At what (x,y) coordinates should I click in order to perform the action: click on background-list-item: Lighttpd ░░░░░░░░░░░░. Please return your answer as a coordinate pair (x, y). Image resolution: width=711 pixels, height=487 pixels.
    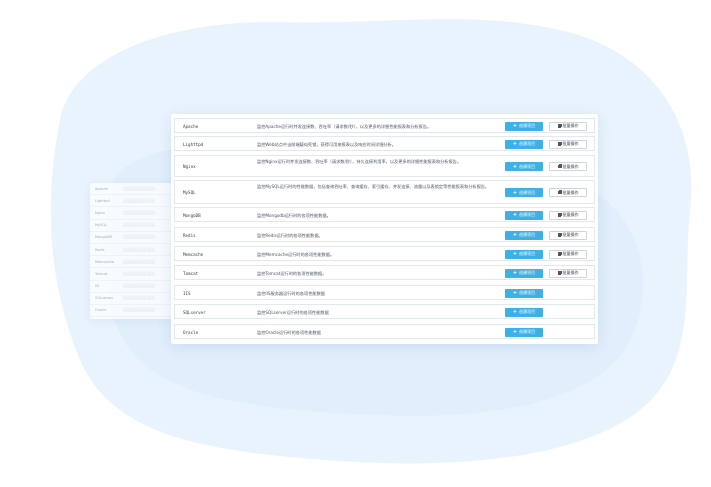
    Looking at the image, I should click on (131, 201).